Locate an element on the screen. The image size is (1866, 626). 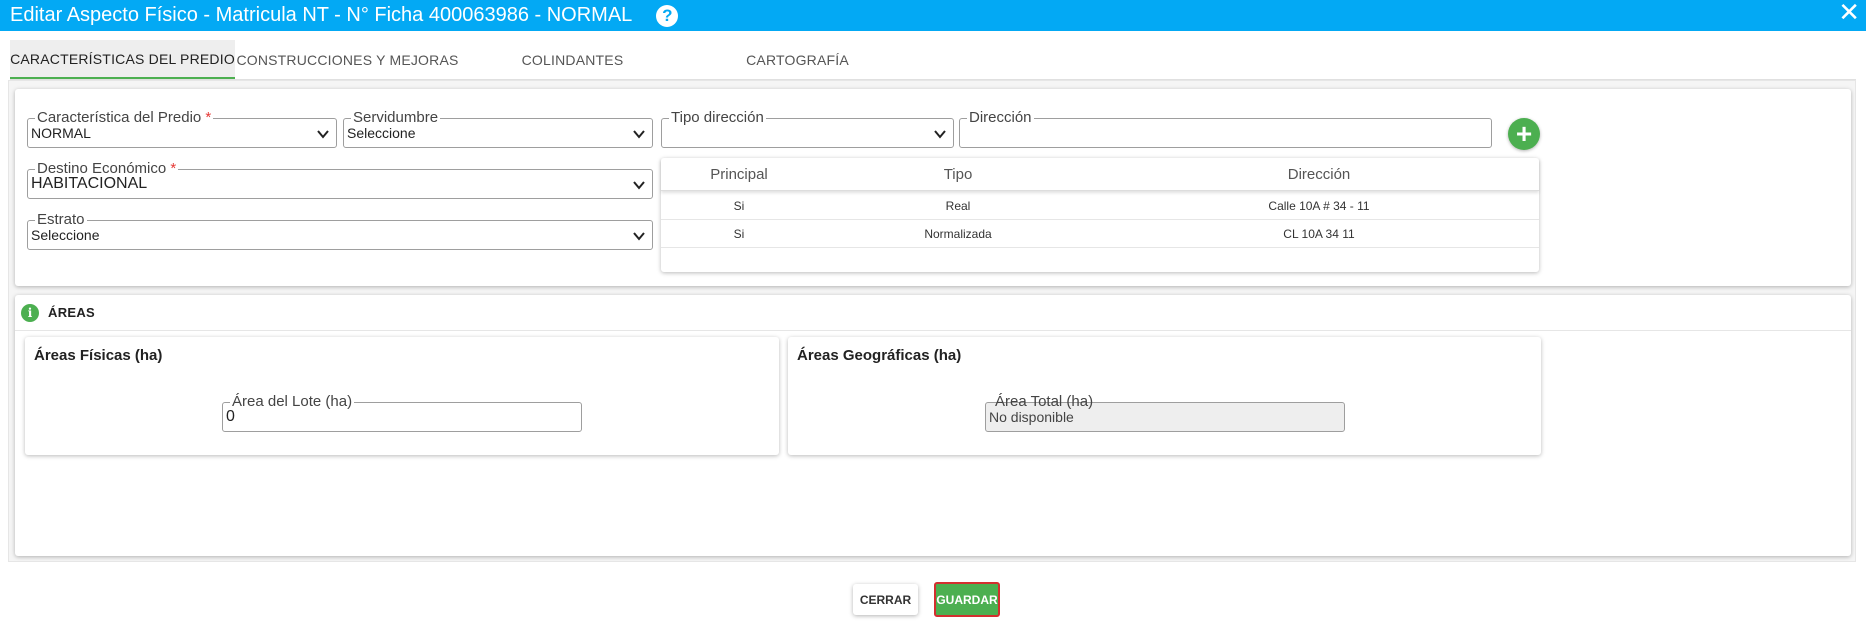
direccion-input: Dirección is located at coordinates (1225, 128).